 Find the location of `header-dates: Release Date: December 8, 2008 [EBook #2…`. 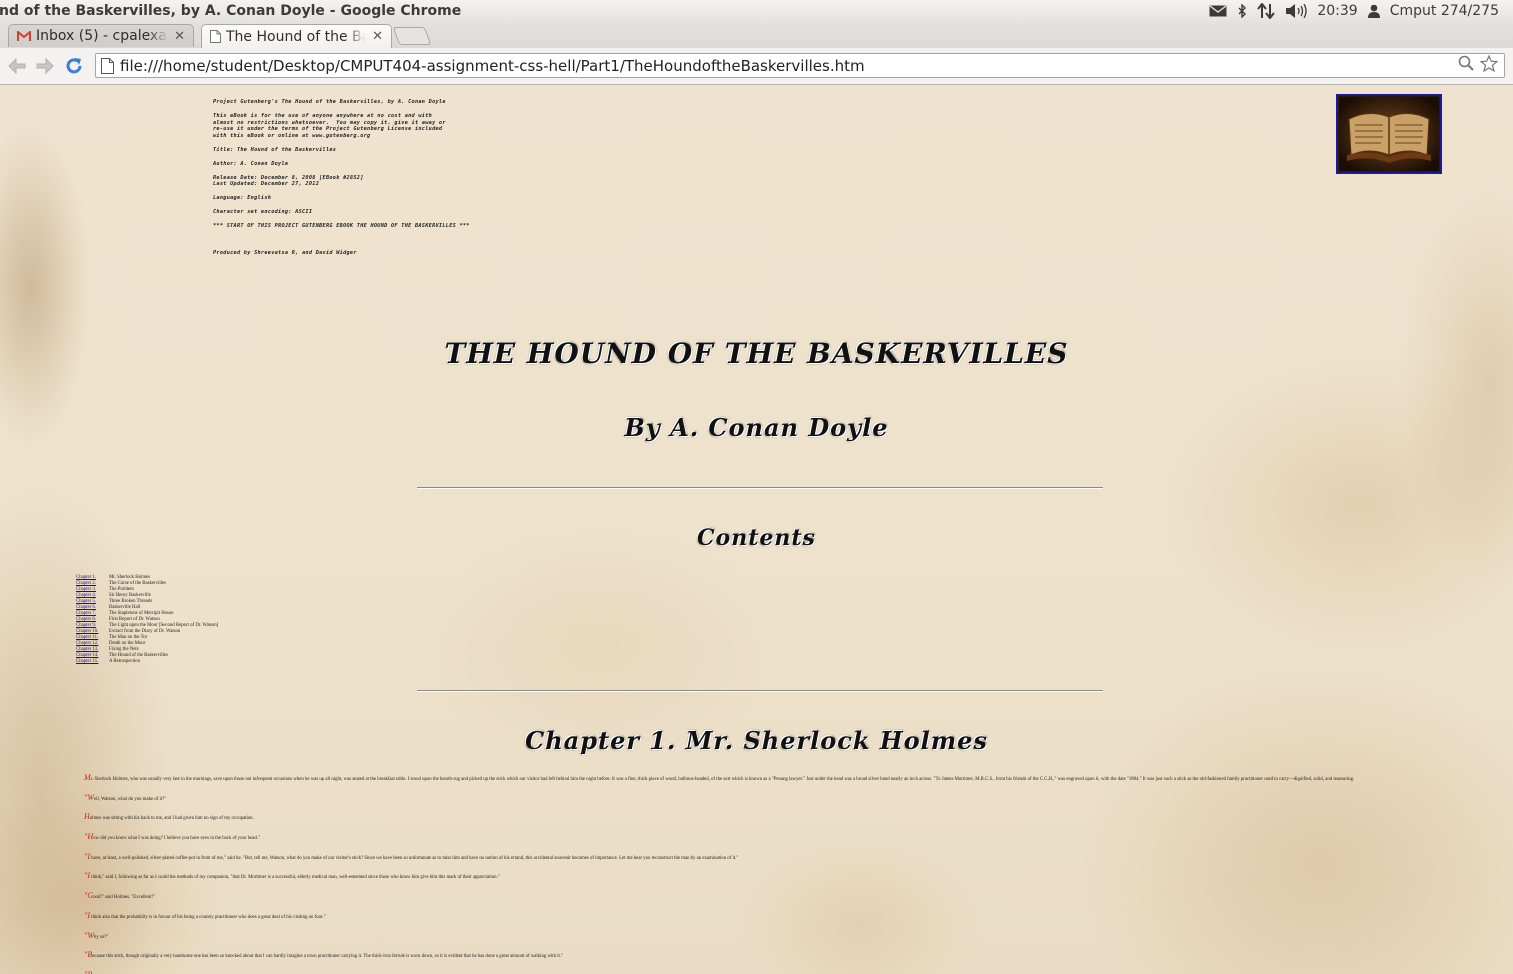

header-dates: Release Date: December 8, 2008 [EBook #2… is located at coordinates (288, 181).